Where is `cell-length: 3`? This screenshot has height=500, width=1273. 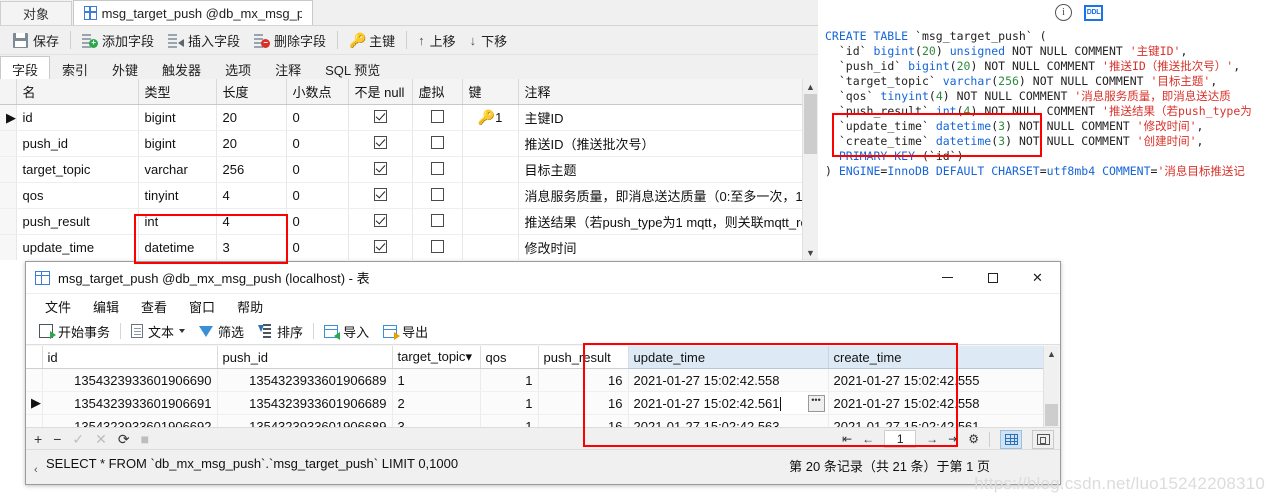
cell-length: 3 is located at coordinates (251, 247).